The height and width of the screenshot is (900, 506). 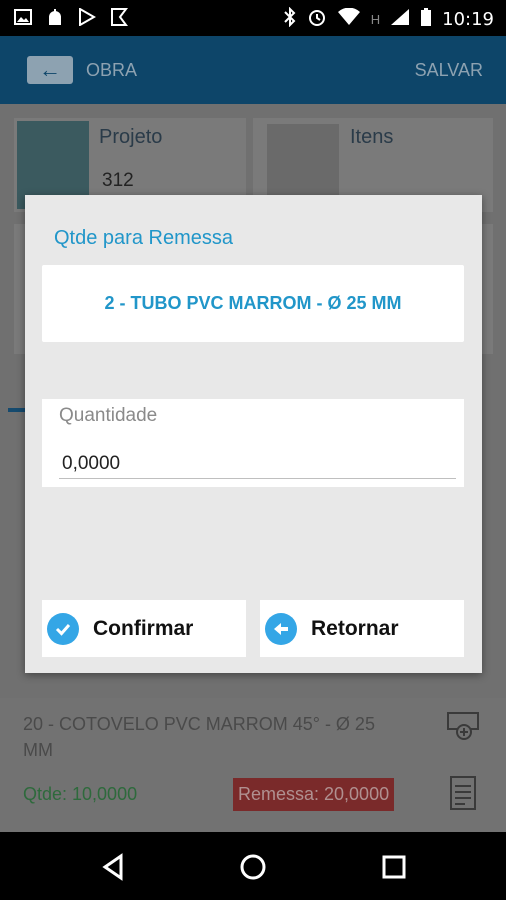 I want to click on details-icon, so click(x=463, y=795).